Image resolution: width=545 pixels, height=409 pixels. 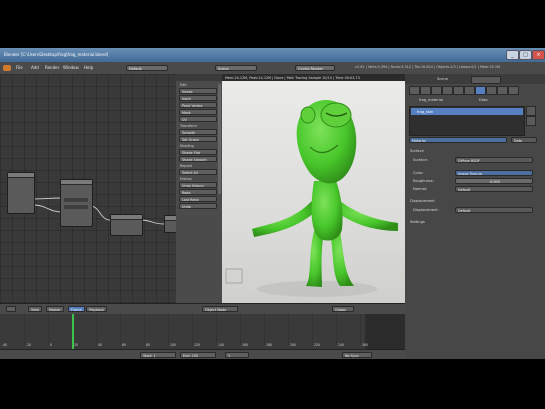 What do you see at coordinates (76, 309) in the screenshot?
I see `timeline-frame-menu: Frame` at bounding box center [76, 309].